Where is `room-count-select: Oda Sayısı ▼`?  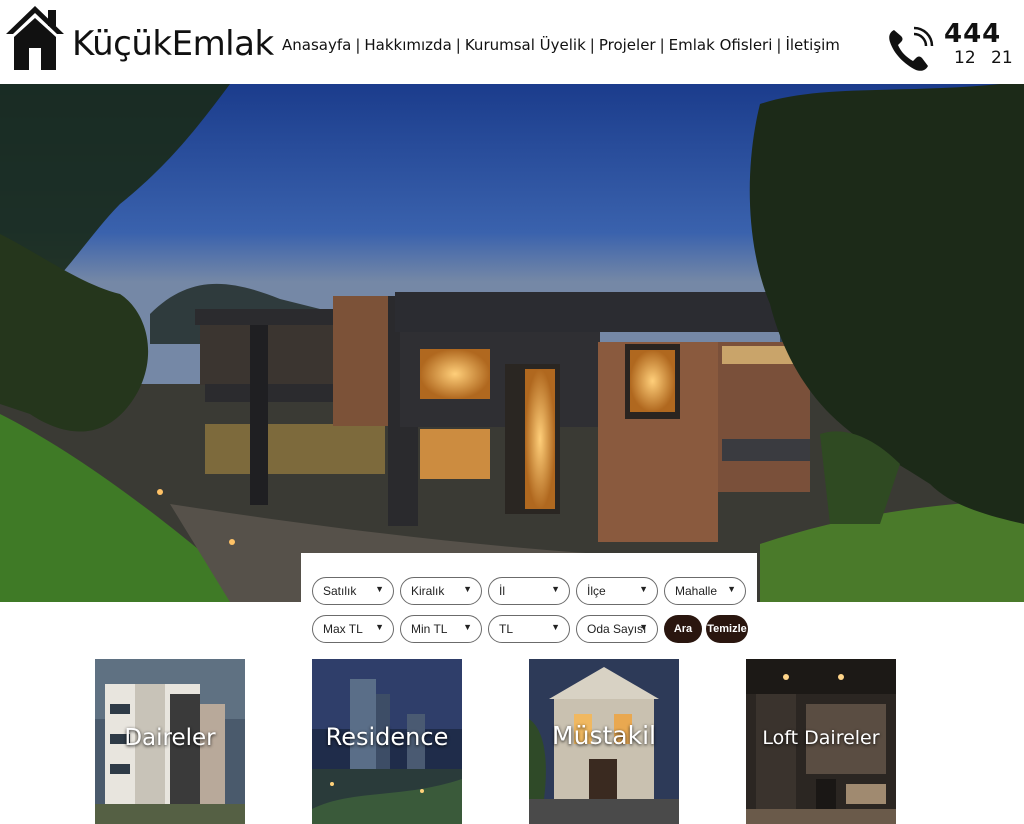
room-count-select: Oda Sayısı ▼ is located at coordinates (617, 629).